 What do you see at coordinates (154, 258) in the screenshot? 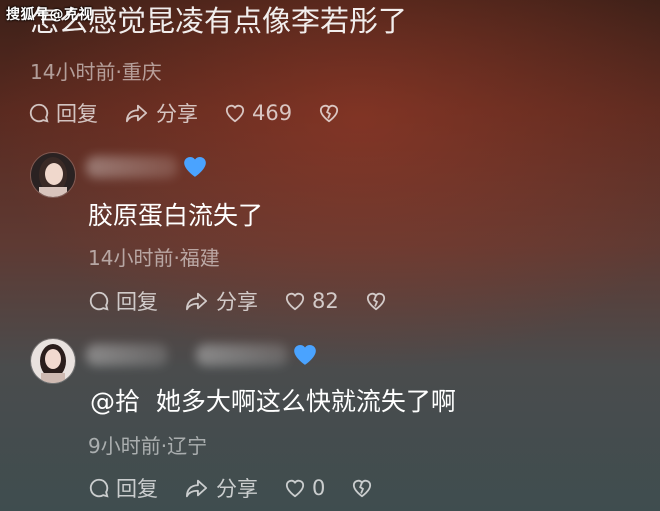
I see `comment-meta: 14小时前·福建` at bounding box center [154, 258].